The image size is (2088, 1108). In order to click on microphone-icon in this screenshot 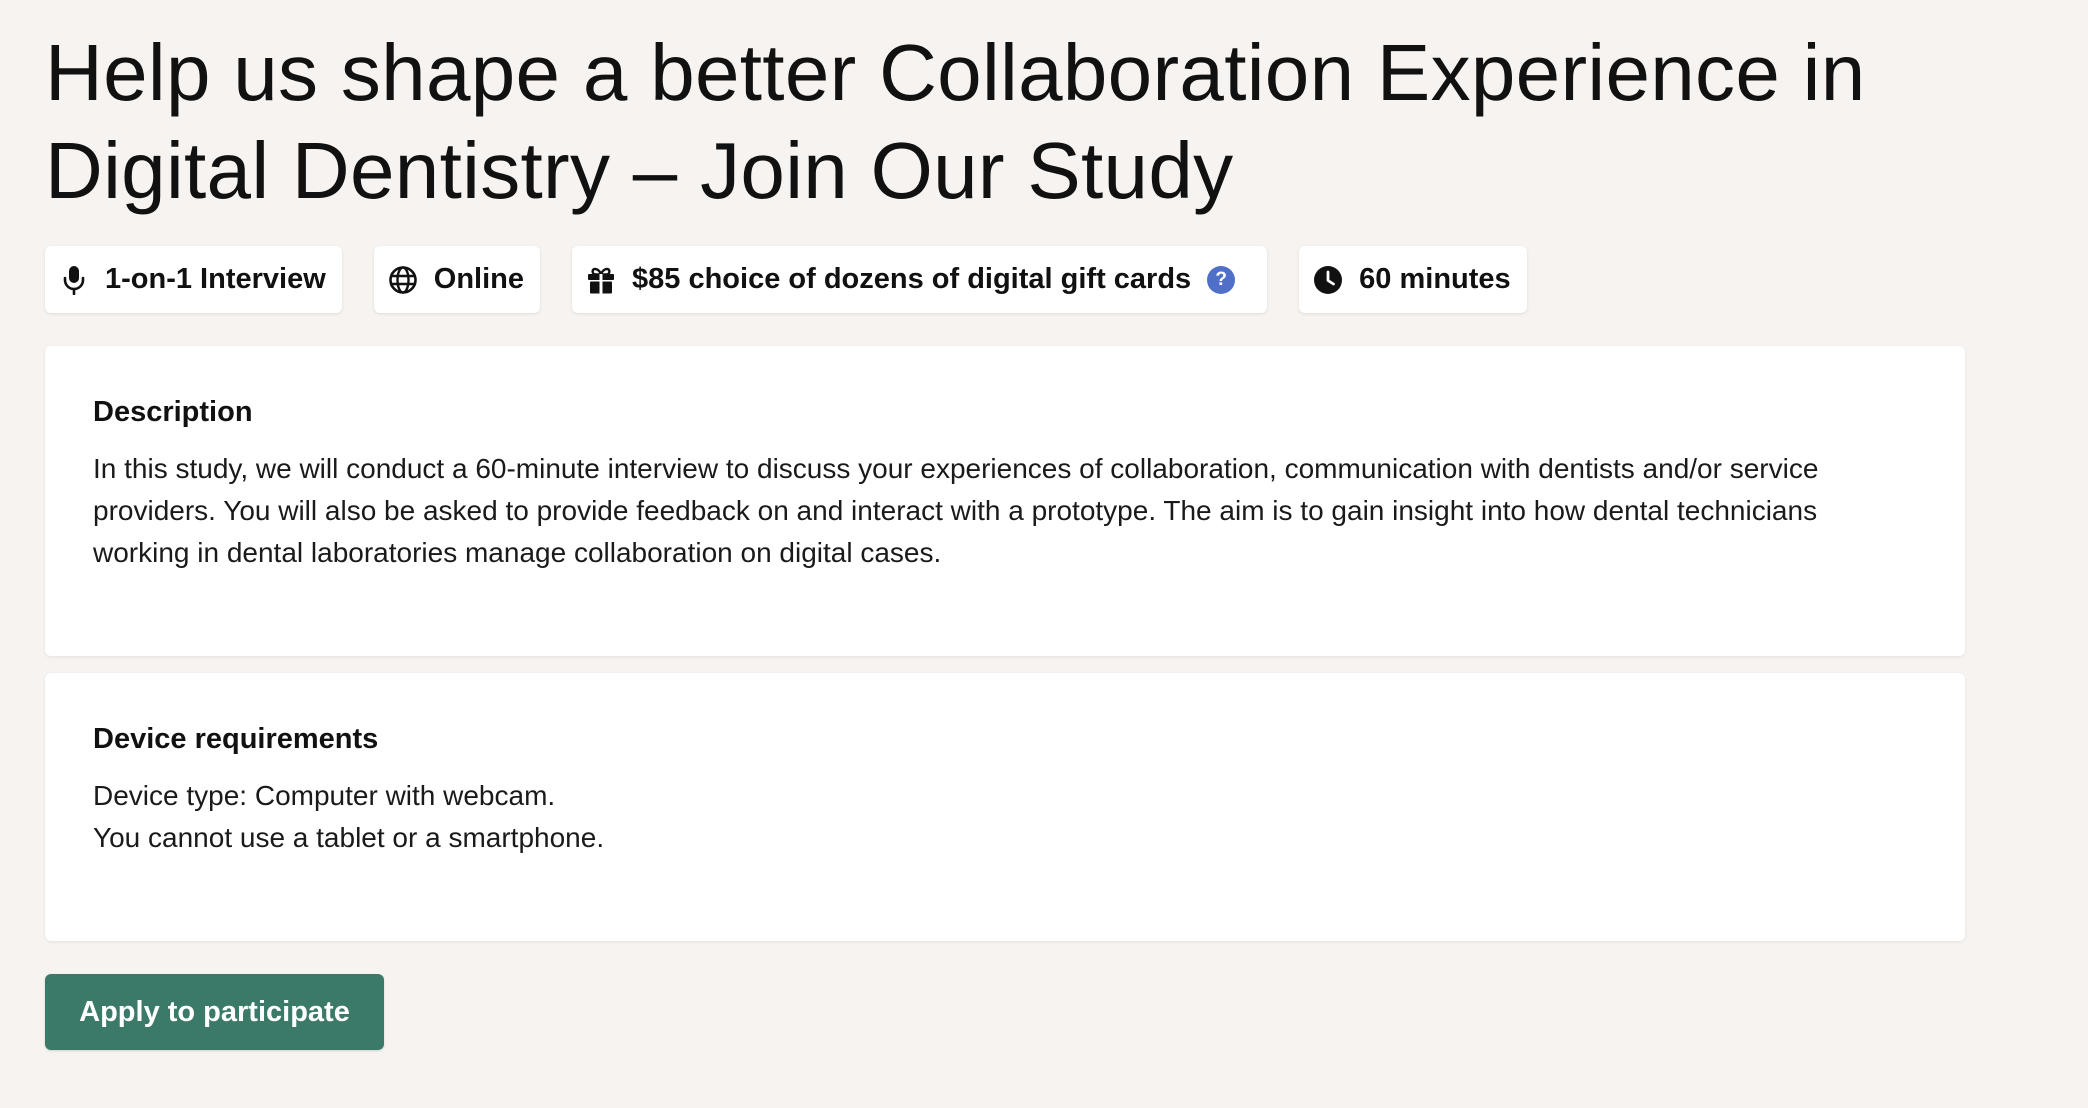, I will do `click(74, 280)`.